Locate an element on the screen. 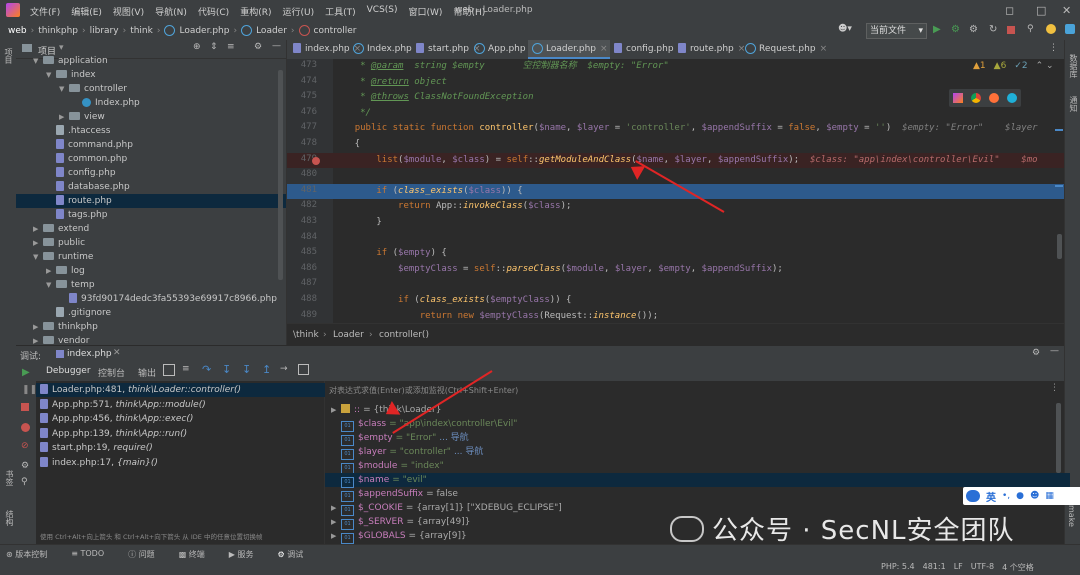  tree-item: 93fd90174dedc3fa55393e69917c8966.php is located at coordinates (151, 299).